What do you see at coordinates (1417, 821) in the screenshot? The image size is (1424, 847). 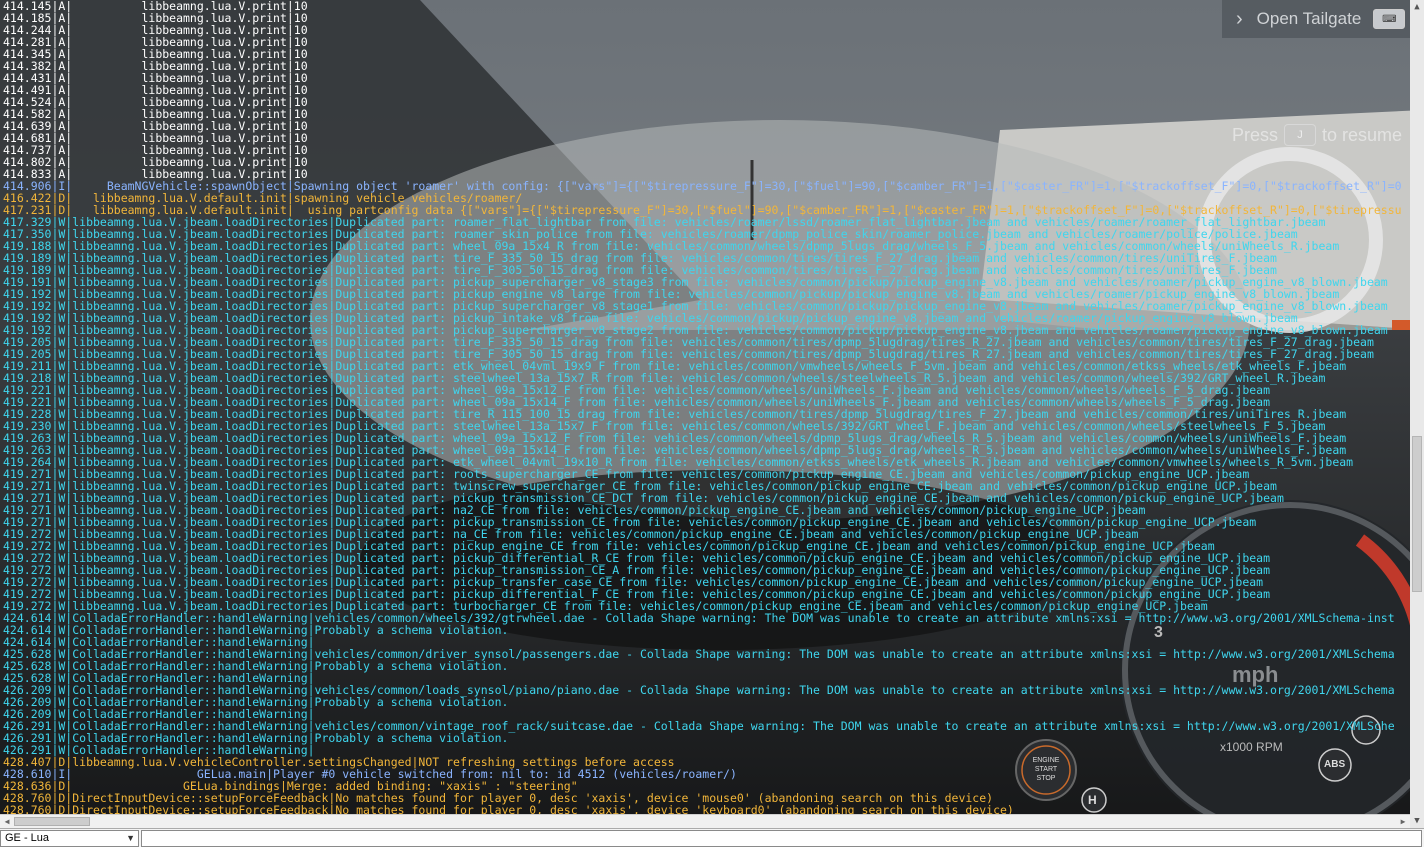 I see `scroll-down-arrow-icon: ▼` at bounding box center [1417, 821].